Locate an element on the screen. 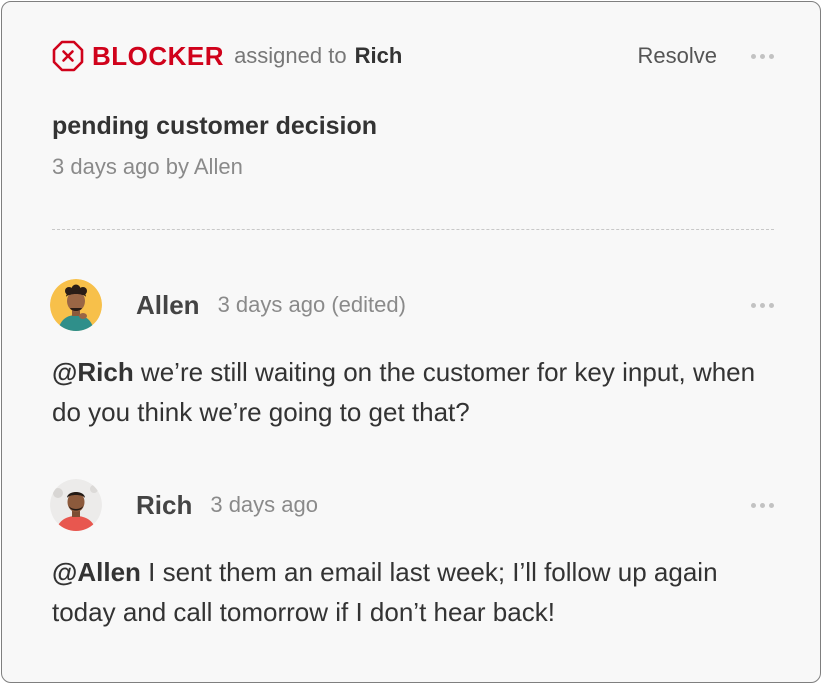 The image size is (824, 686). assignee-name: Rich is located at coordinates (379, 56).